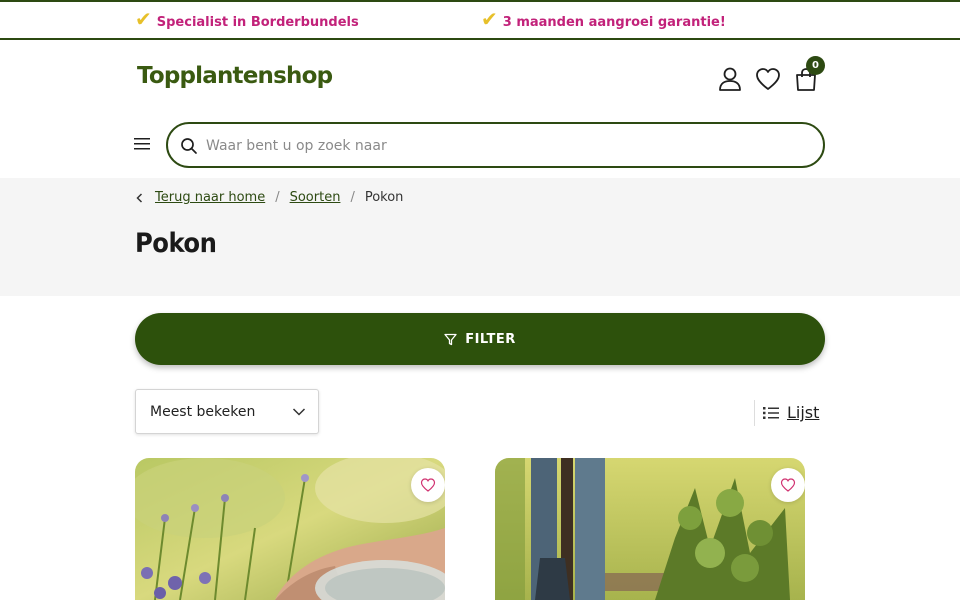 Image resolution: width=960 pixels, height=600 pixels. I want to click on usp-item: ✔ Specialist in Borderbundels, so click(247, 19).